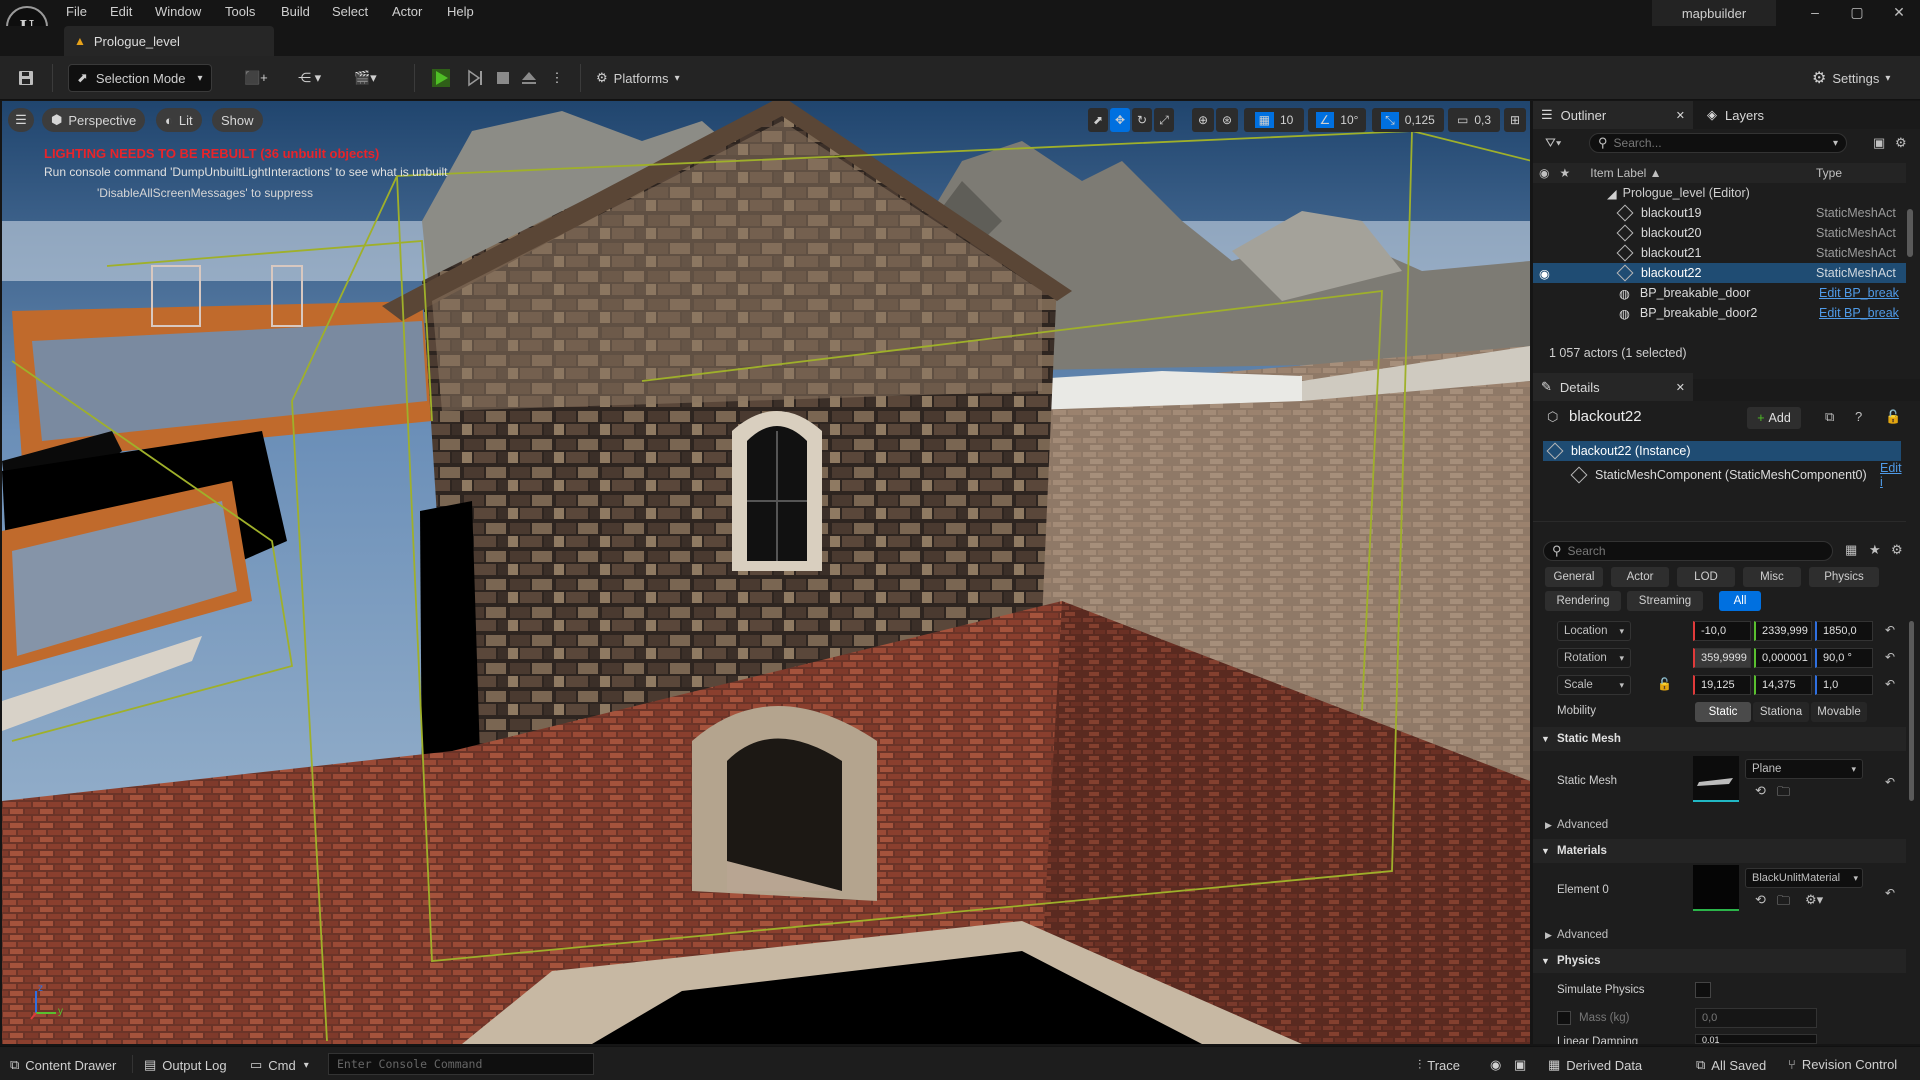 The height and width of the screenshot is (1080, 1920). What do you see at coordinates (1911, 711) in the screenshot?
I see `details-scrollbar` at bounding box center [1911, 711].